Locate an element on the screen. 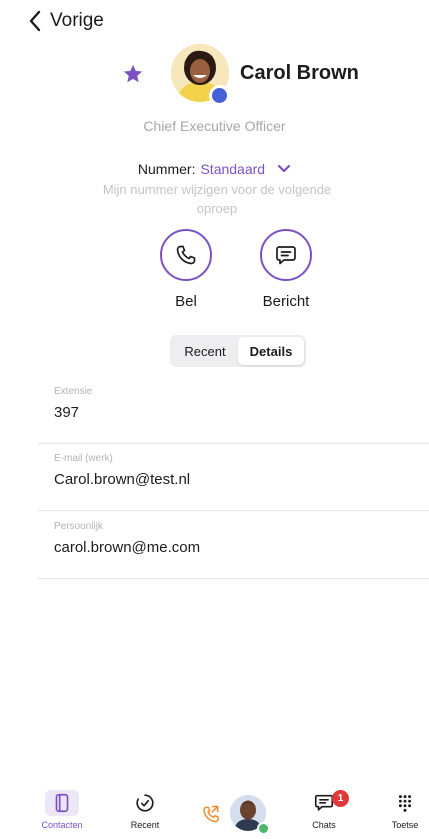 This screenshot has height=839, width=429. detail-row-work-email: E-mail (werk) Carol.brown@test.nl is located at coordinates (233, 478).